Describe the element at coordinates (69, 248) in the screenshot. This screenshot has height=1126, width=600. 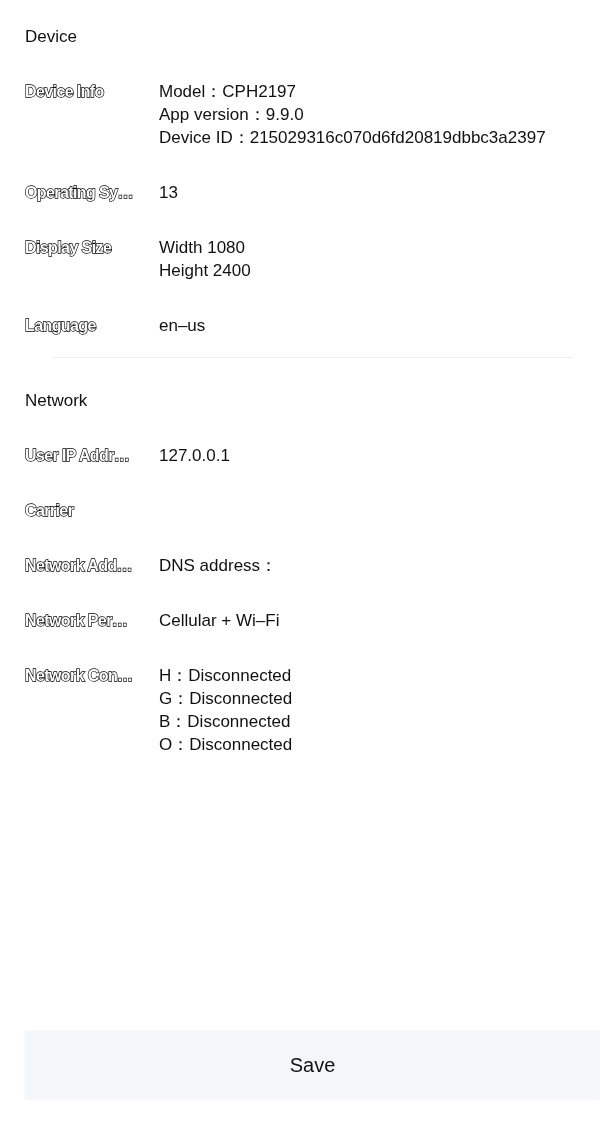
I see `field-label: Display Size` at that location.